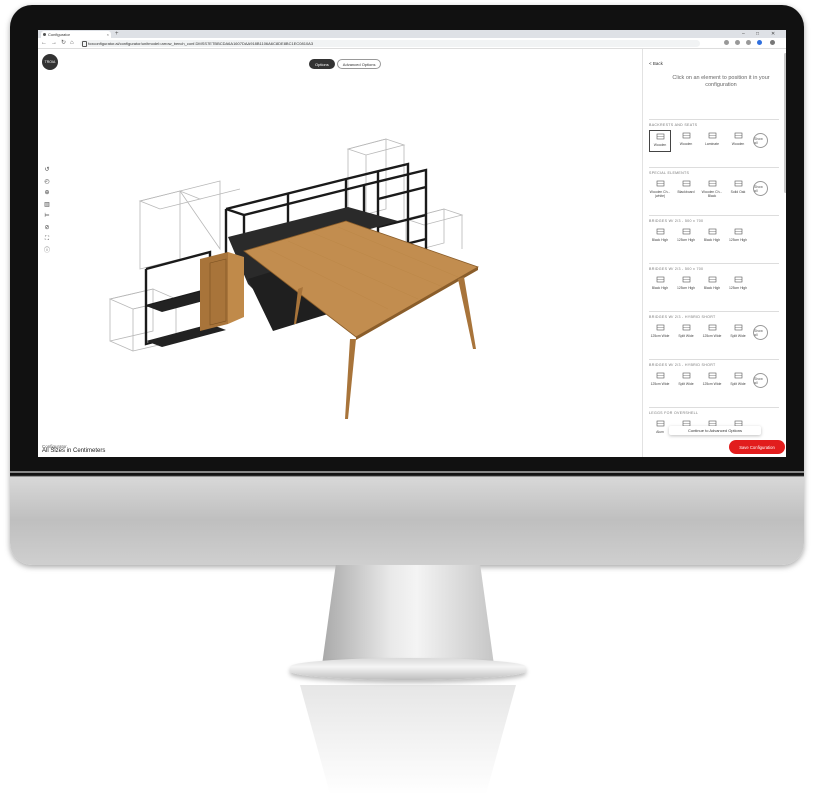 Image resolution: width=814 pixels, height=801 pixels. What do you see at coordinates (757, 34) in the screenshot?
I see `maximize-button: □` at bounding box center [757, 34].